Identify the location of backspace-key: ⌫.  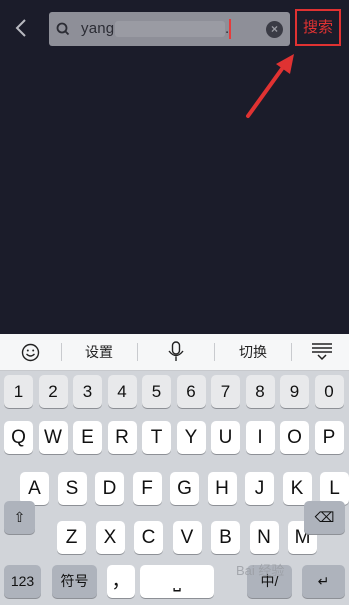
(324, 517).